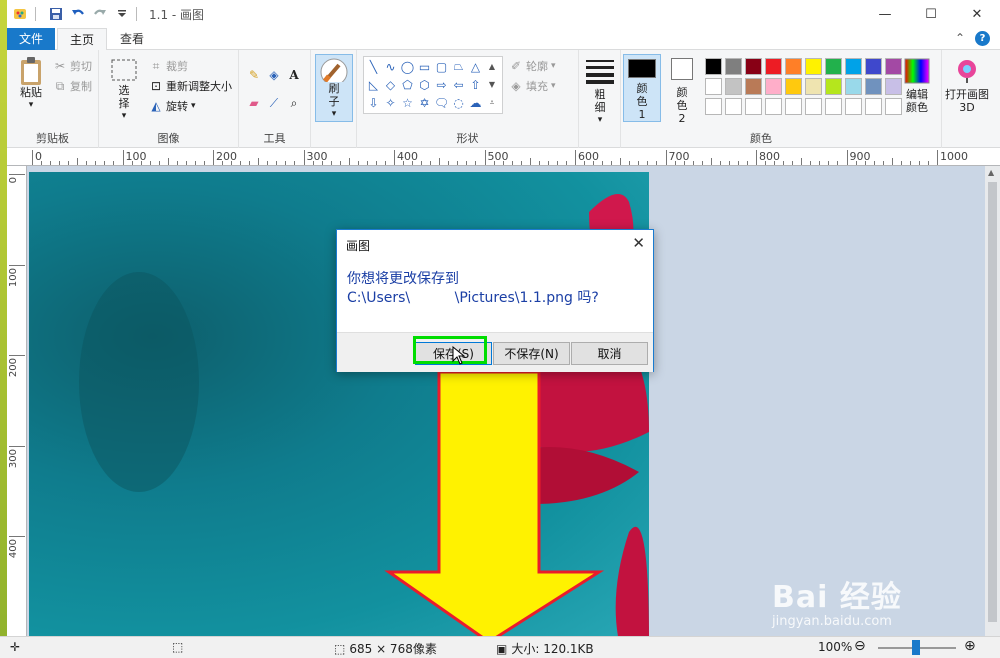 The width and height of the screenshot is (1000, 658). I want to click on right-triangle-shape-icon: ◺, so click(373, 84).